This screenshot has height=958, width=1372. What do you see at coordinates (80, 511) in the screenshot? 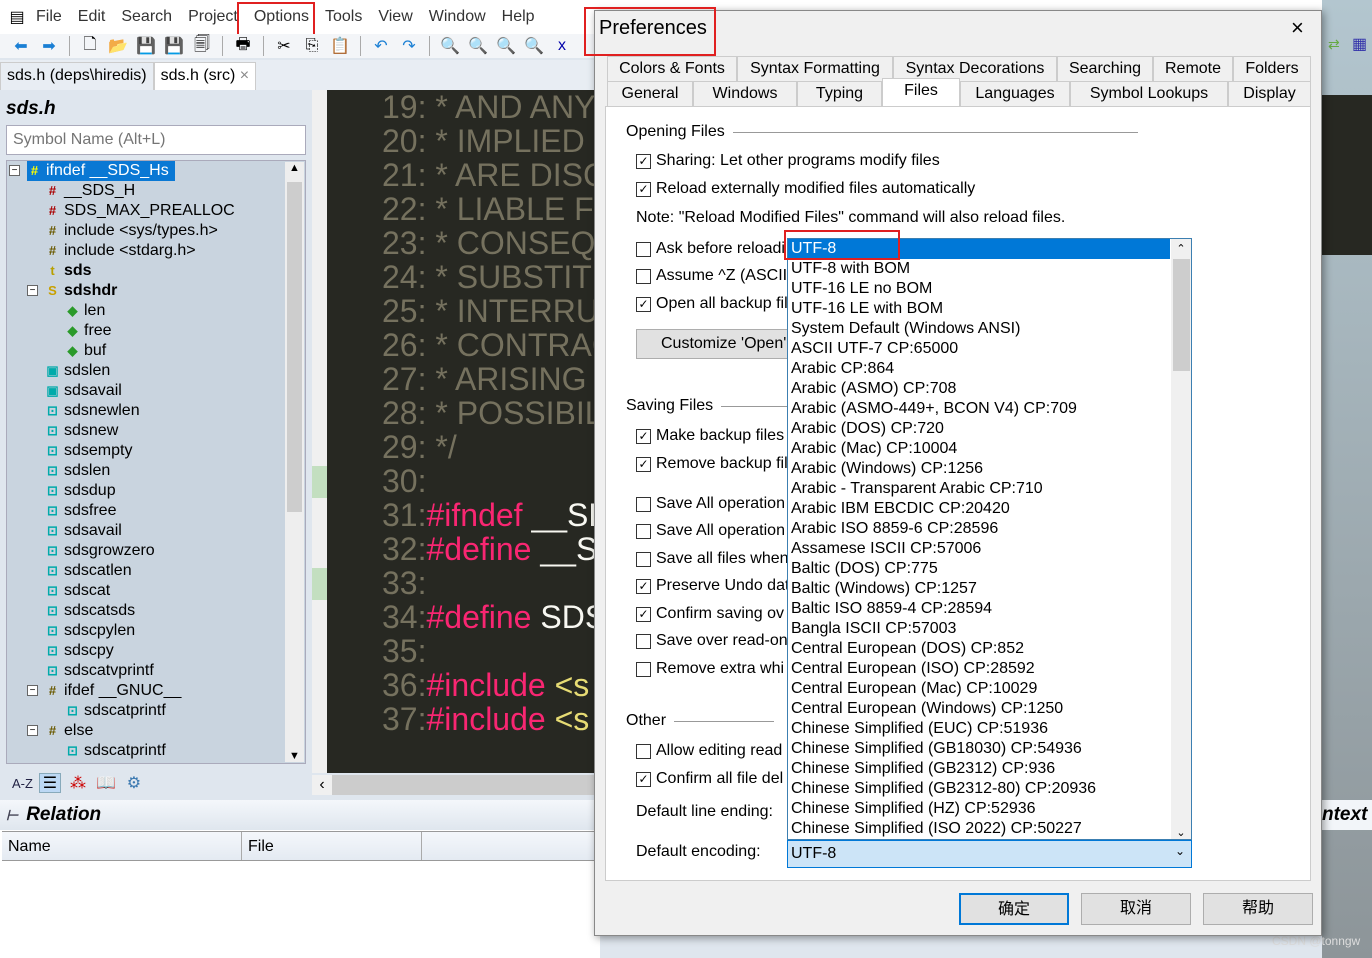
I see `tree-item: ⊡ sdsfree` at bounding box center [80, 511].